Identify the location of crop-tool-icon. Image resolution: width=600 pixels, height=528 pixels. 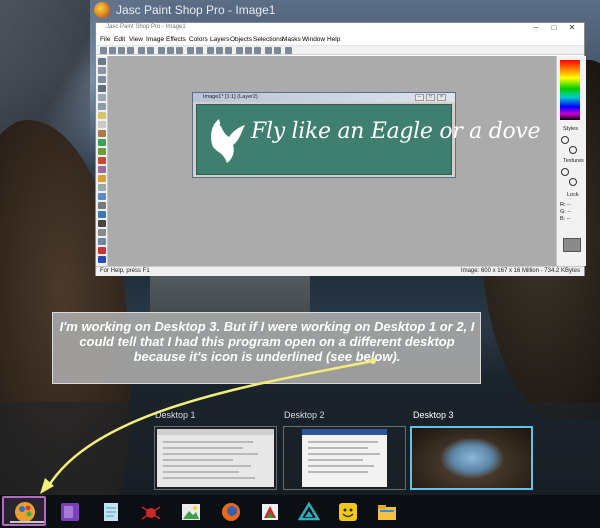
(102, 88).